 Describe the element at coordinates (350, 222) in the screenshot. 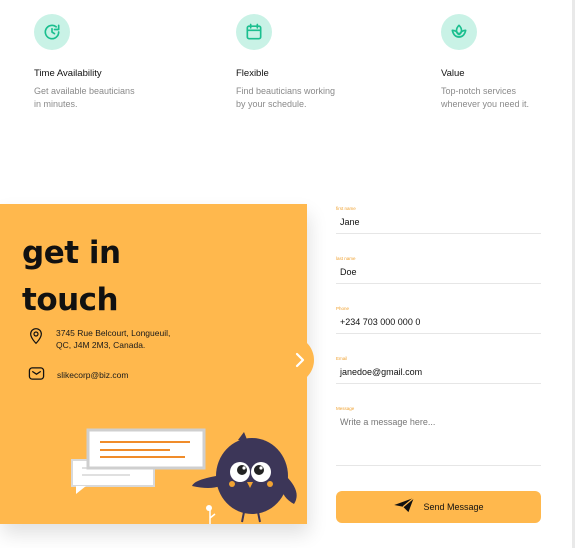

I see `first-name-value: Jane` at that location.